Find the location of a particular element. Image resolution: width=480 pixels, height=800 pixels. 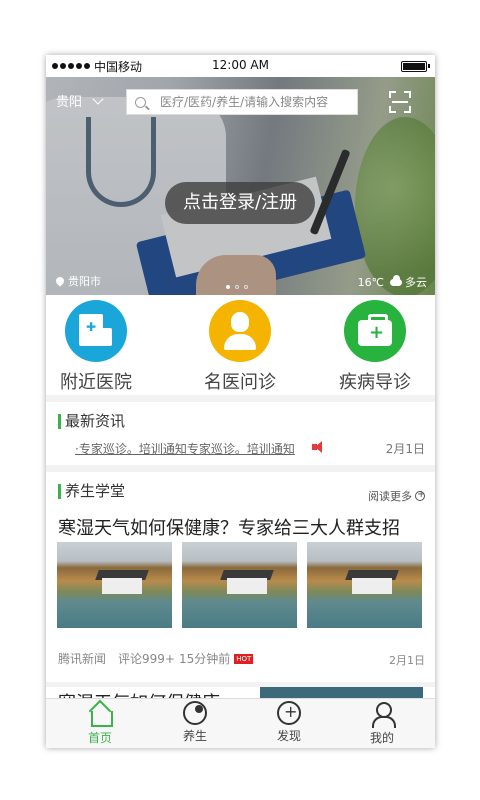

doctor-icon is located at coordinates (240, 331).